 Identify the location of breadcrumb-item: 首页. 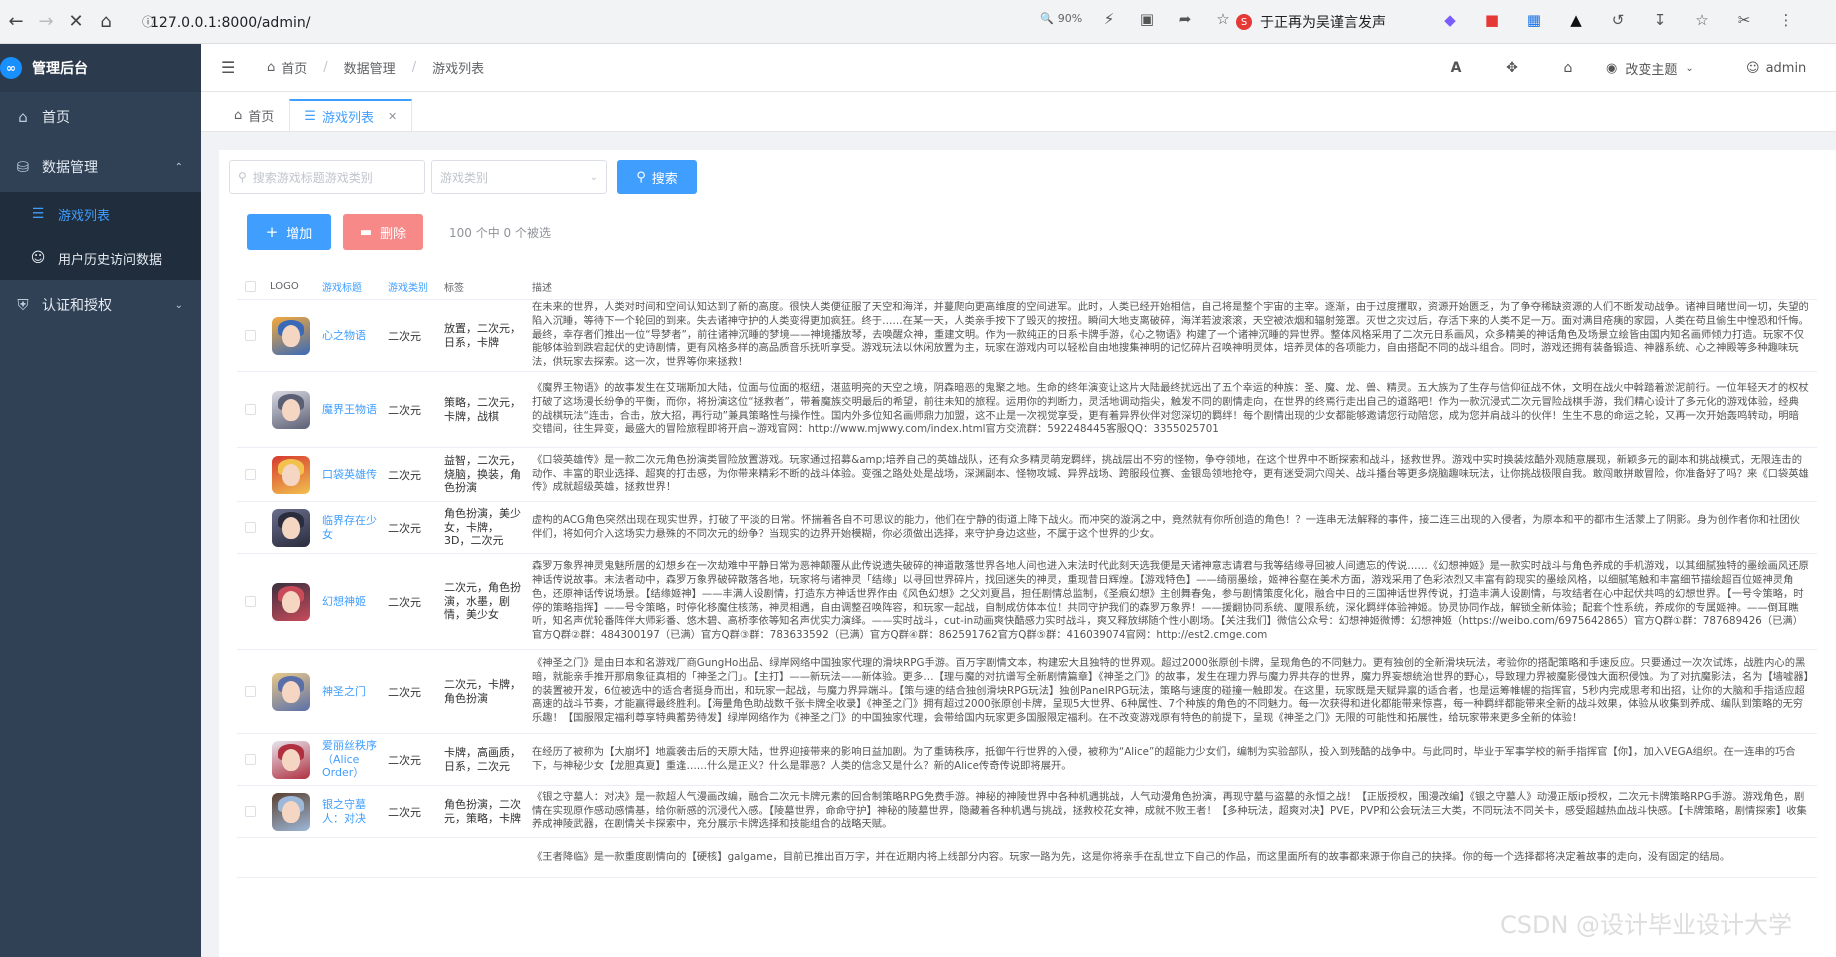
(294, 67).